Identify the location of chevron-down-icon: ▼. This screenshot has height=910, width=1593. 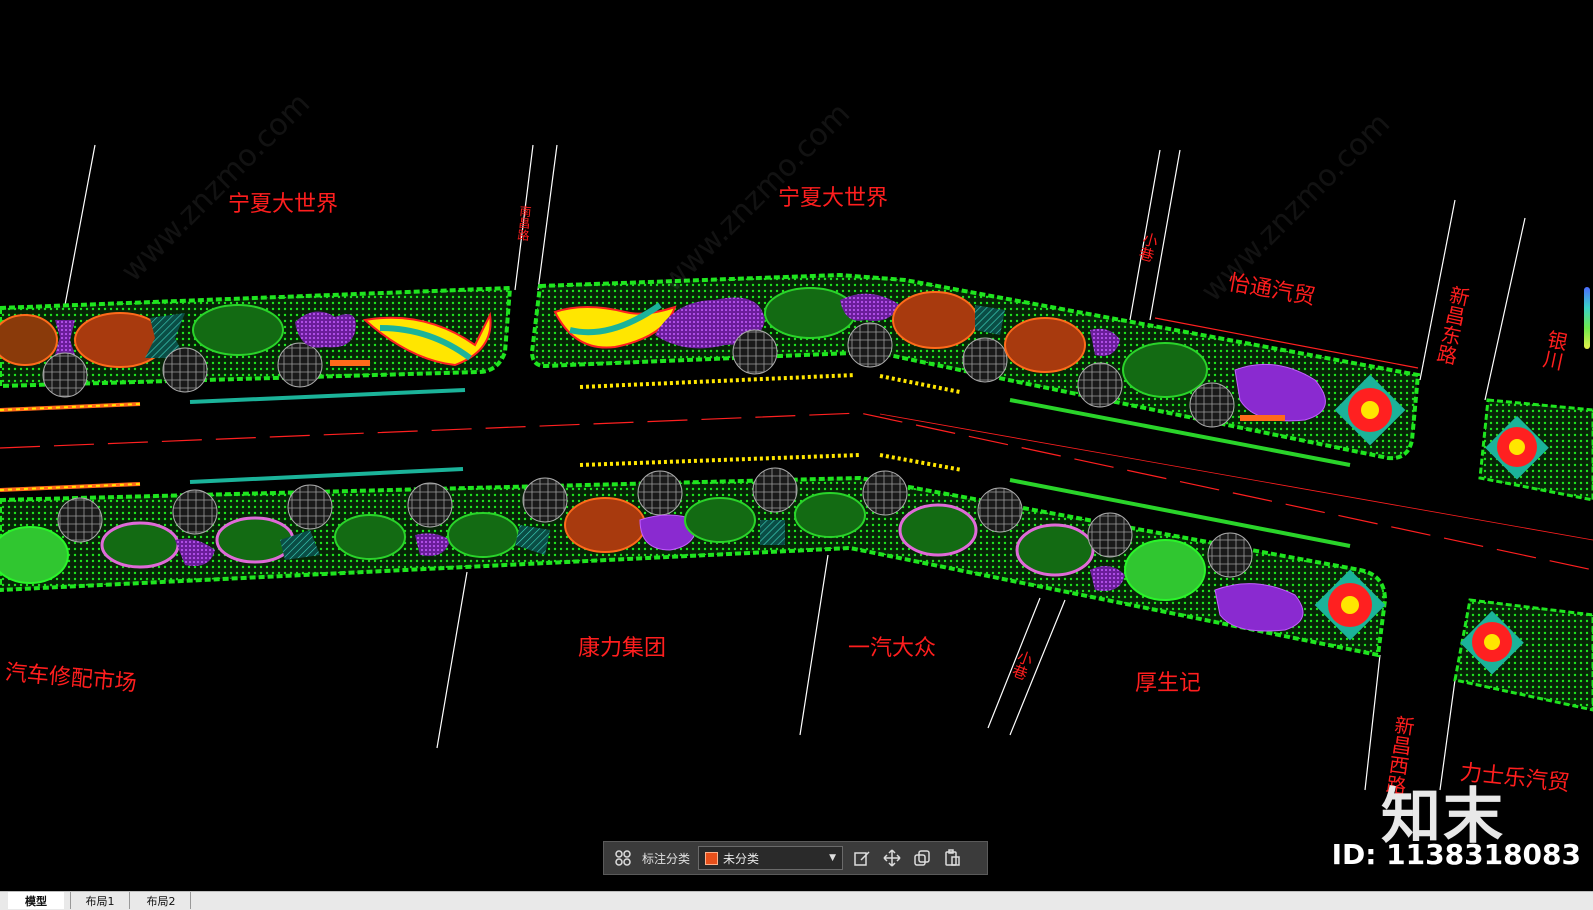
(833, 858).